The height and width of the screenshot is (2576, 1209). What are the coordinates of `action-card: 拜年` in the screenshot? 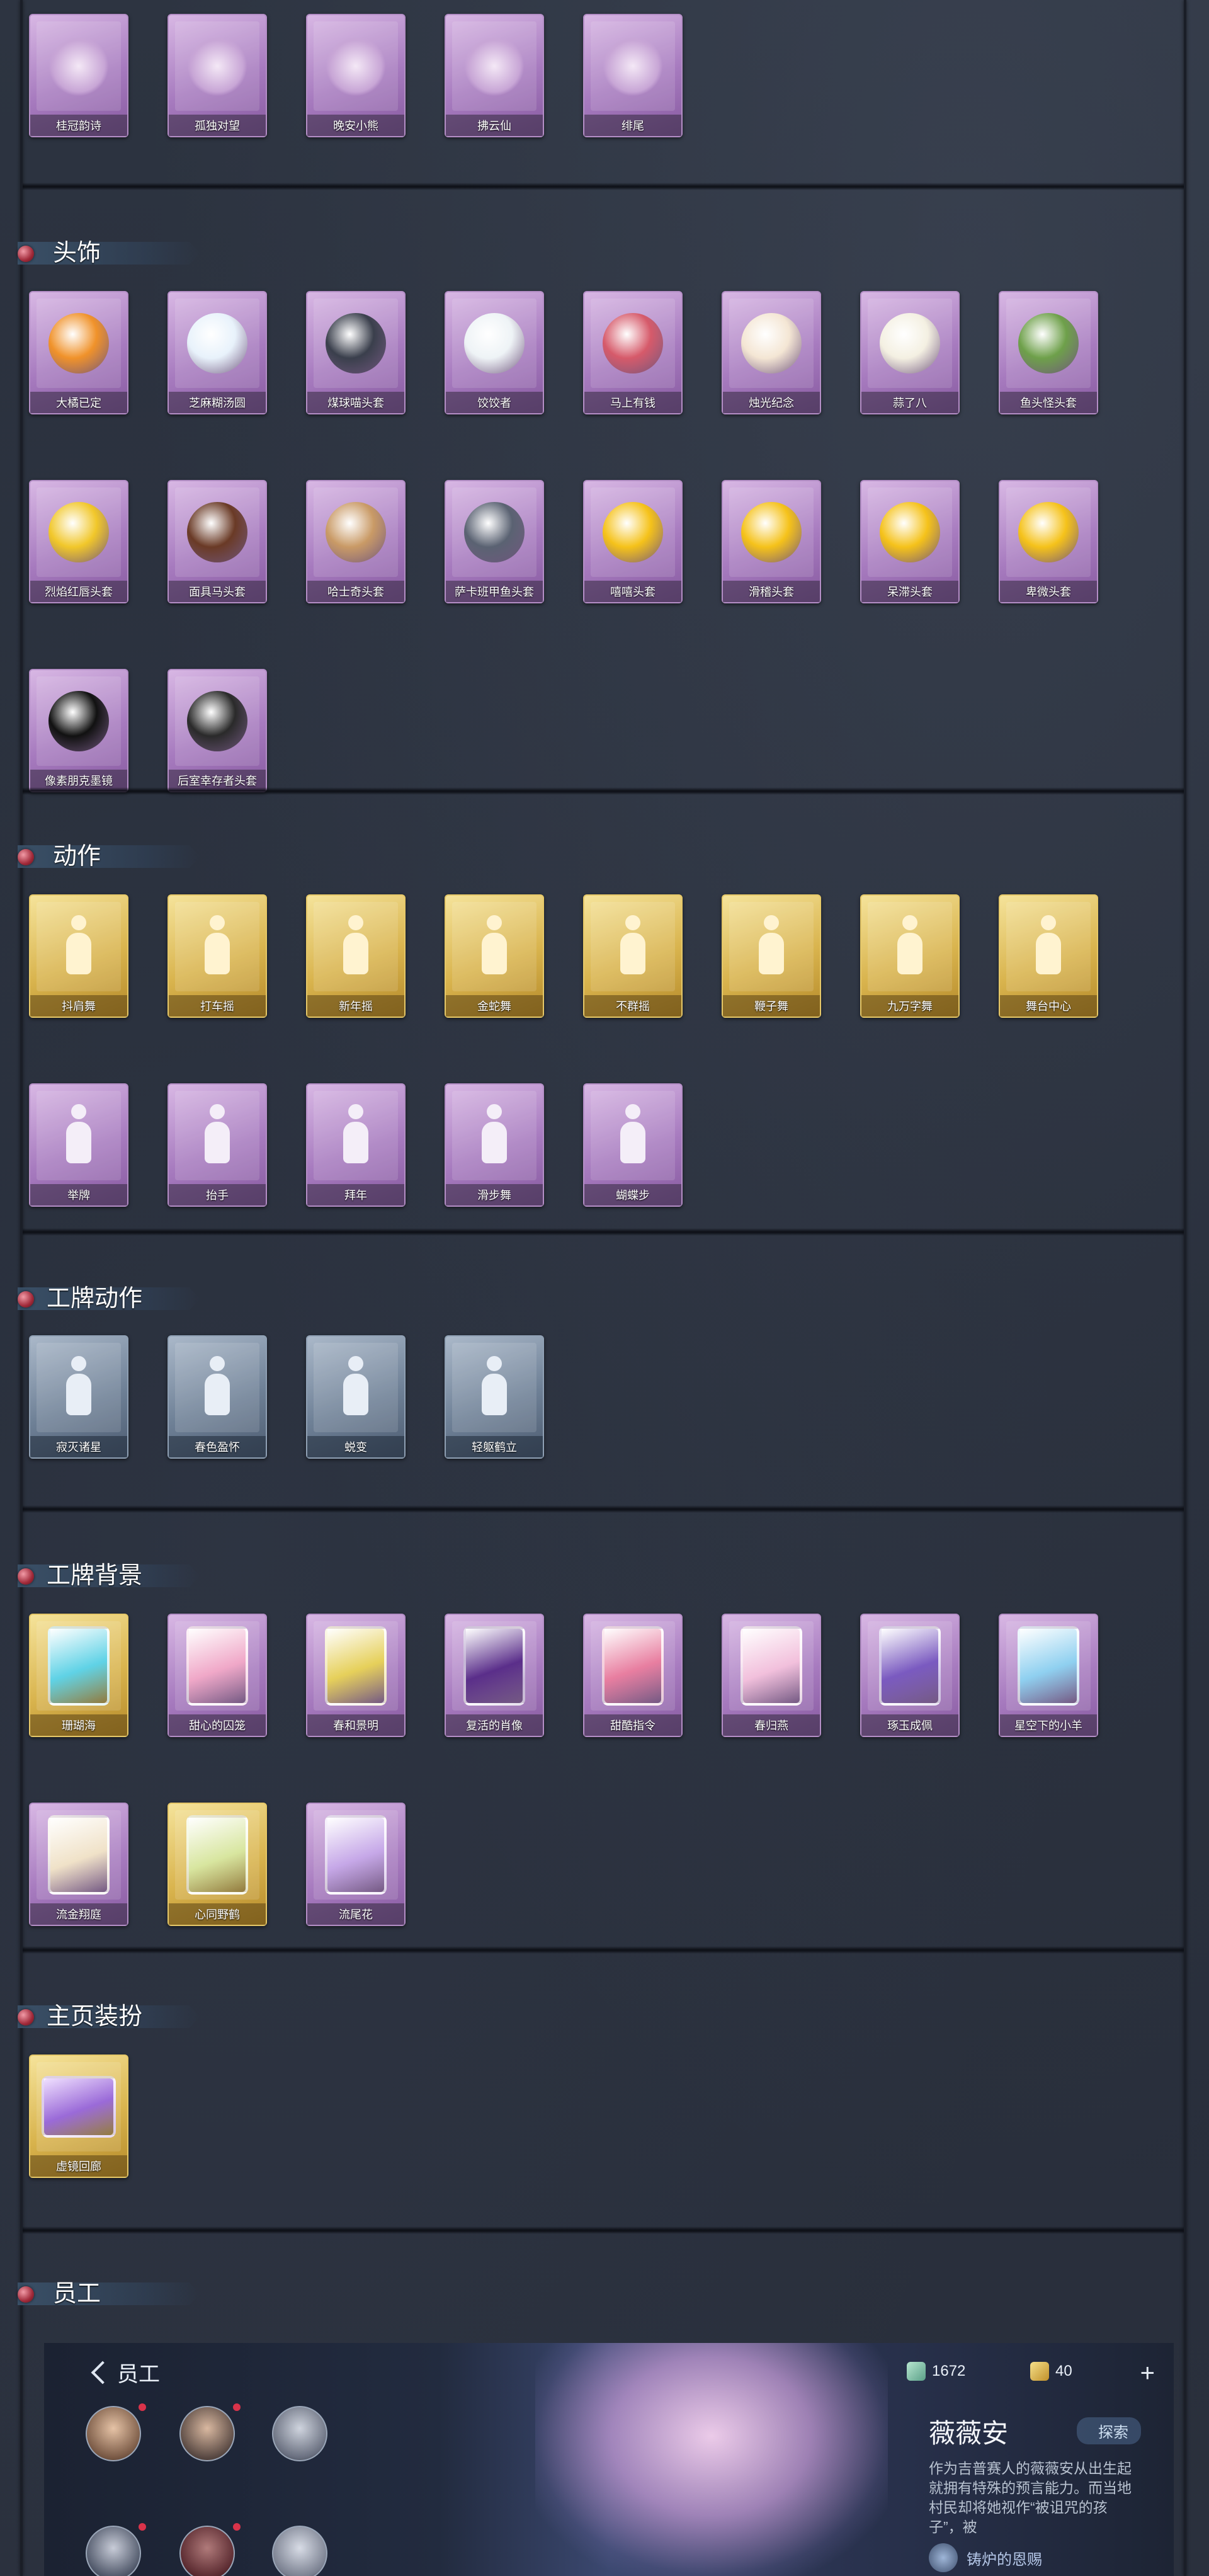 It's located at (356, 1145).